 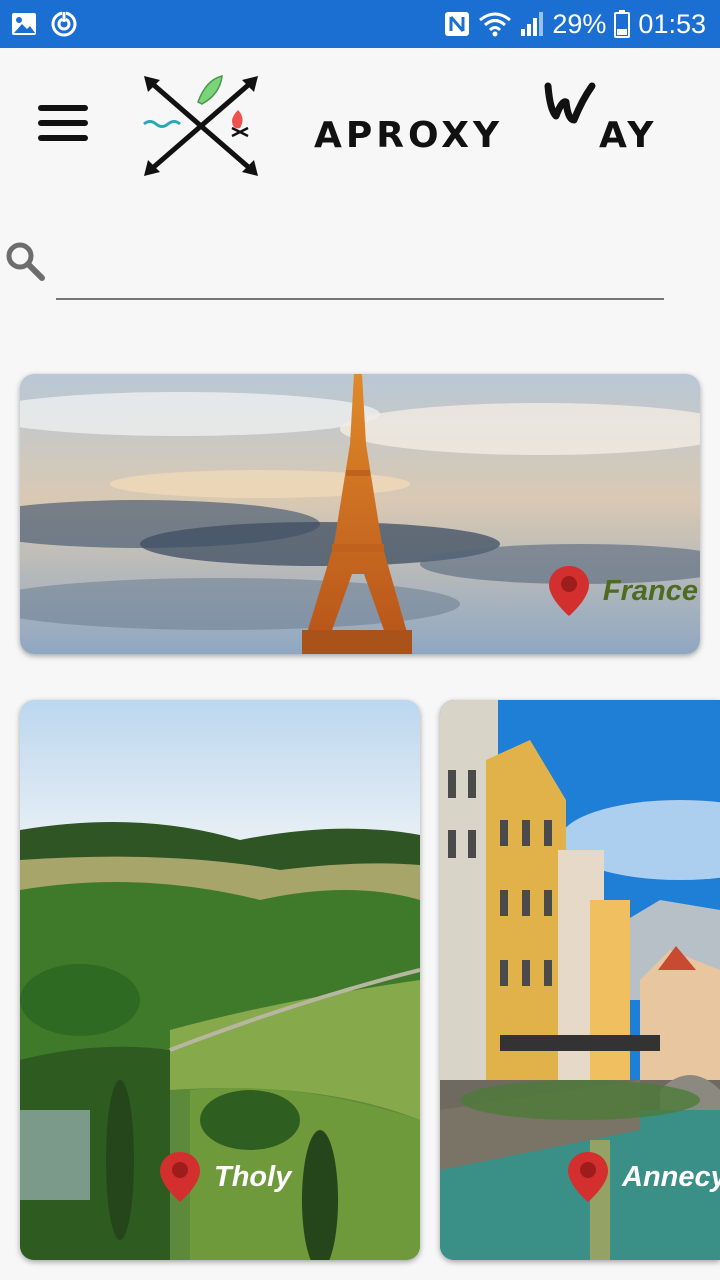 I want to click on sync-icon, so click(x=64, y=24).